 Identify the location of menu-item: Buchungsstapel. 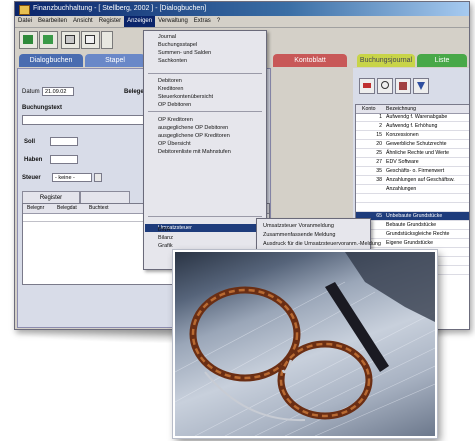
(177, 45).